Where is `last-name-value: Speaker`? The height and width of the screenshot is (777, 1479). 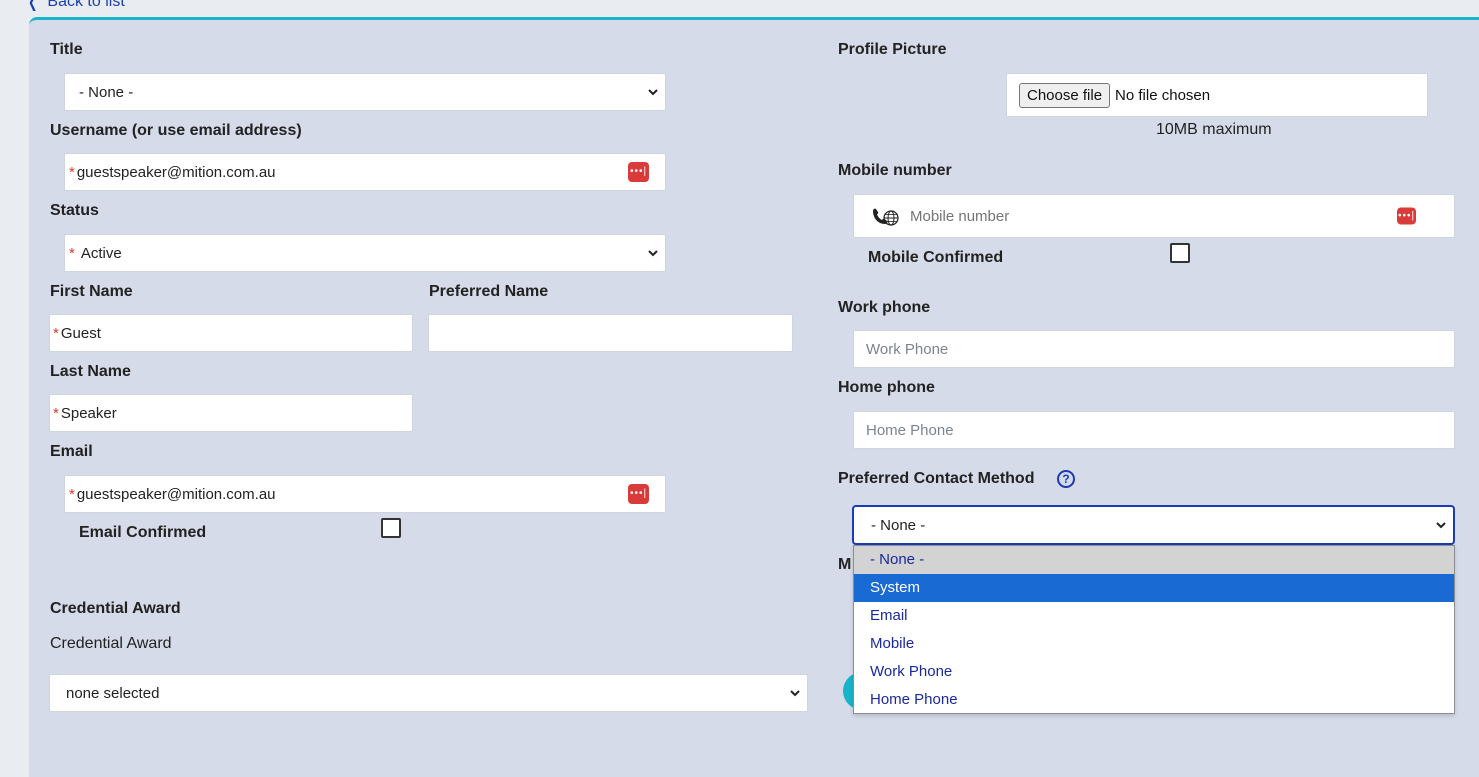 last-name-value: Speaker is located at coordinates (88, 413).